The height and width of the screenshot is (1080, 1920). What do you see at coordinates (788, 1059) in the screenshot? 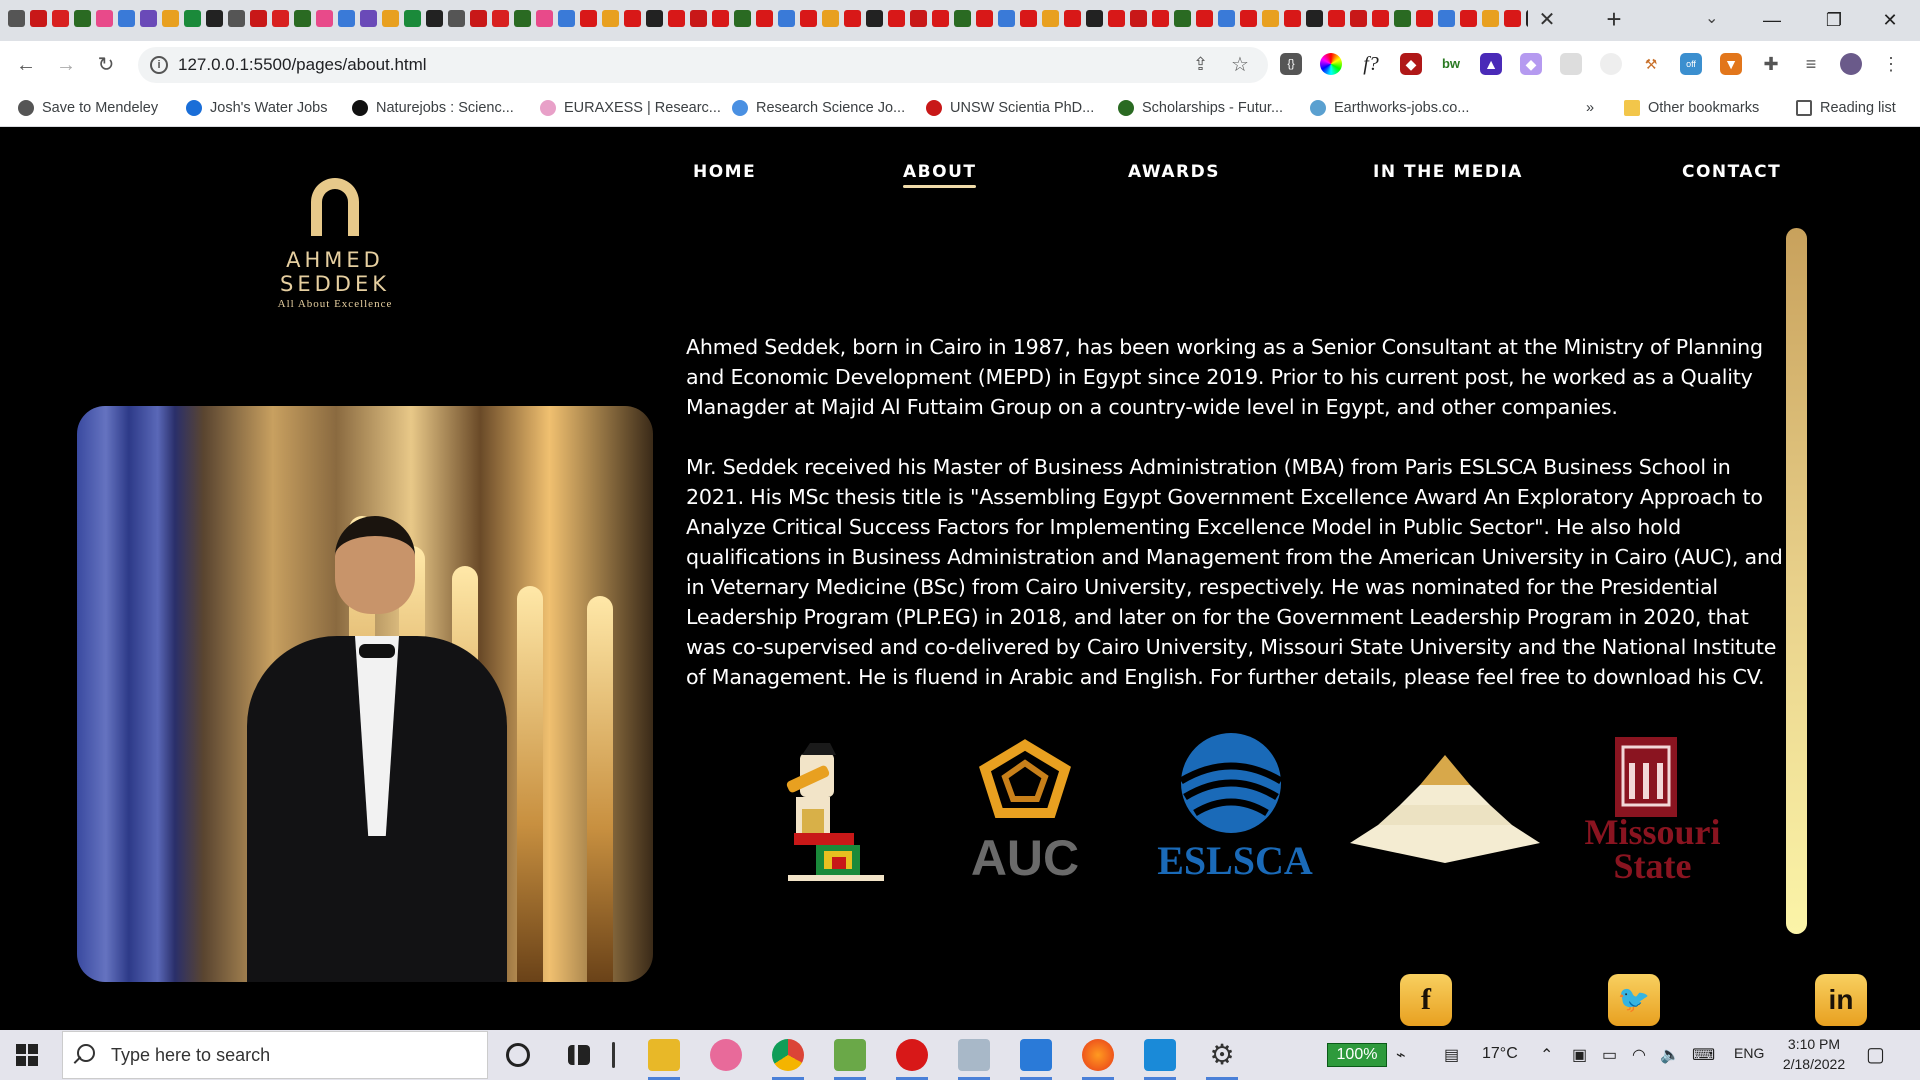
I see `chrome-icon` at bounding box center [788, 1059].